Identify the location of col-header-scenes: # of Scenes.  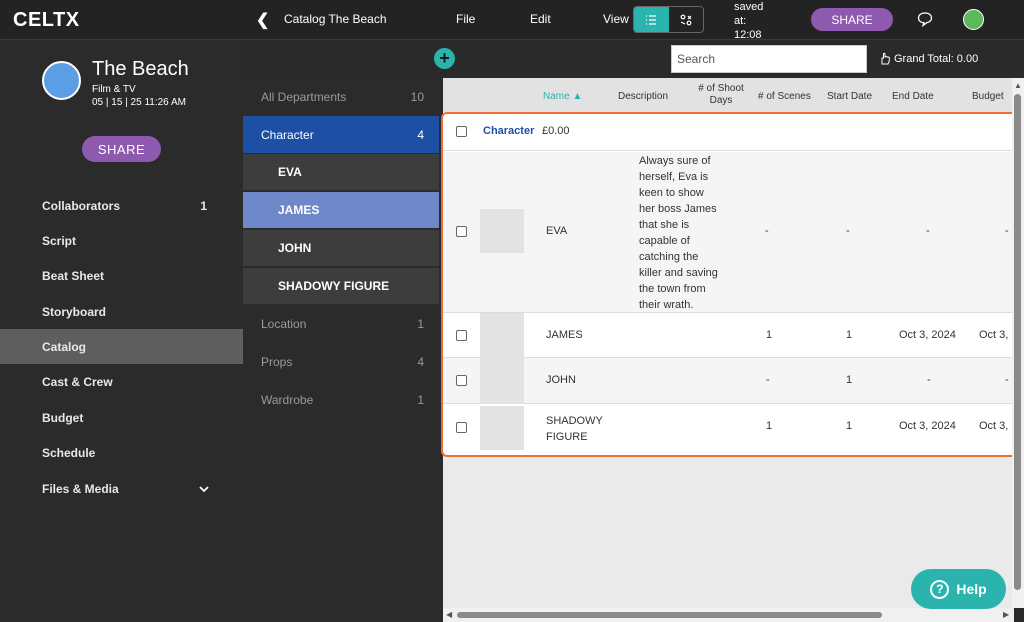
(784, 97).